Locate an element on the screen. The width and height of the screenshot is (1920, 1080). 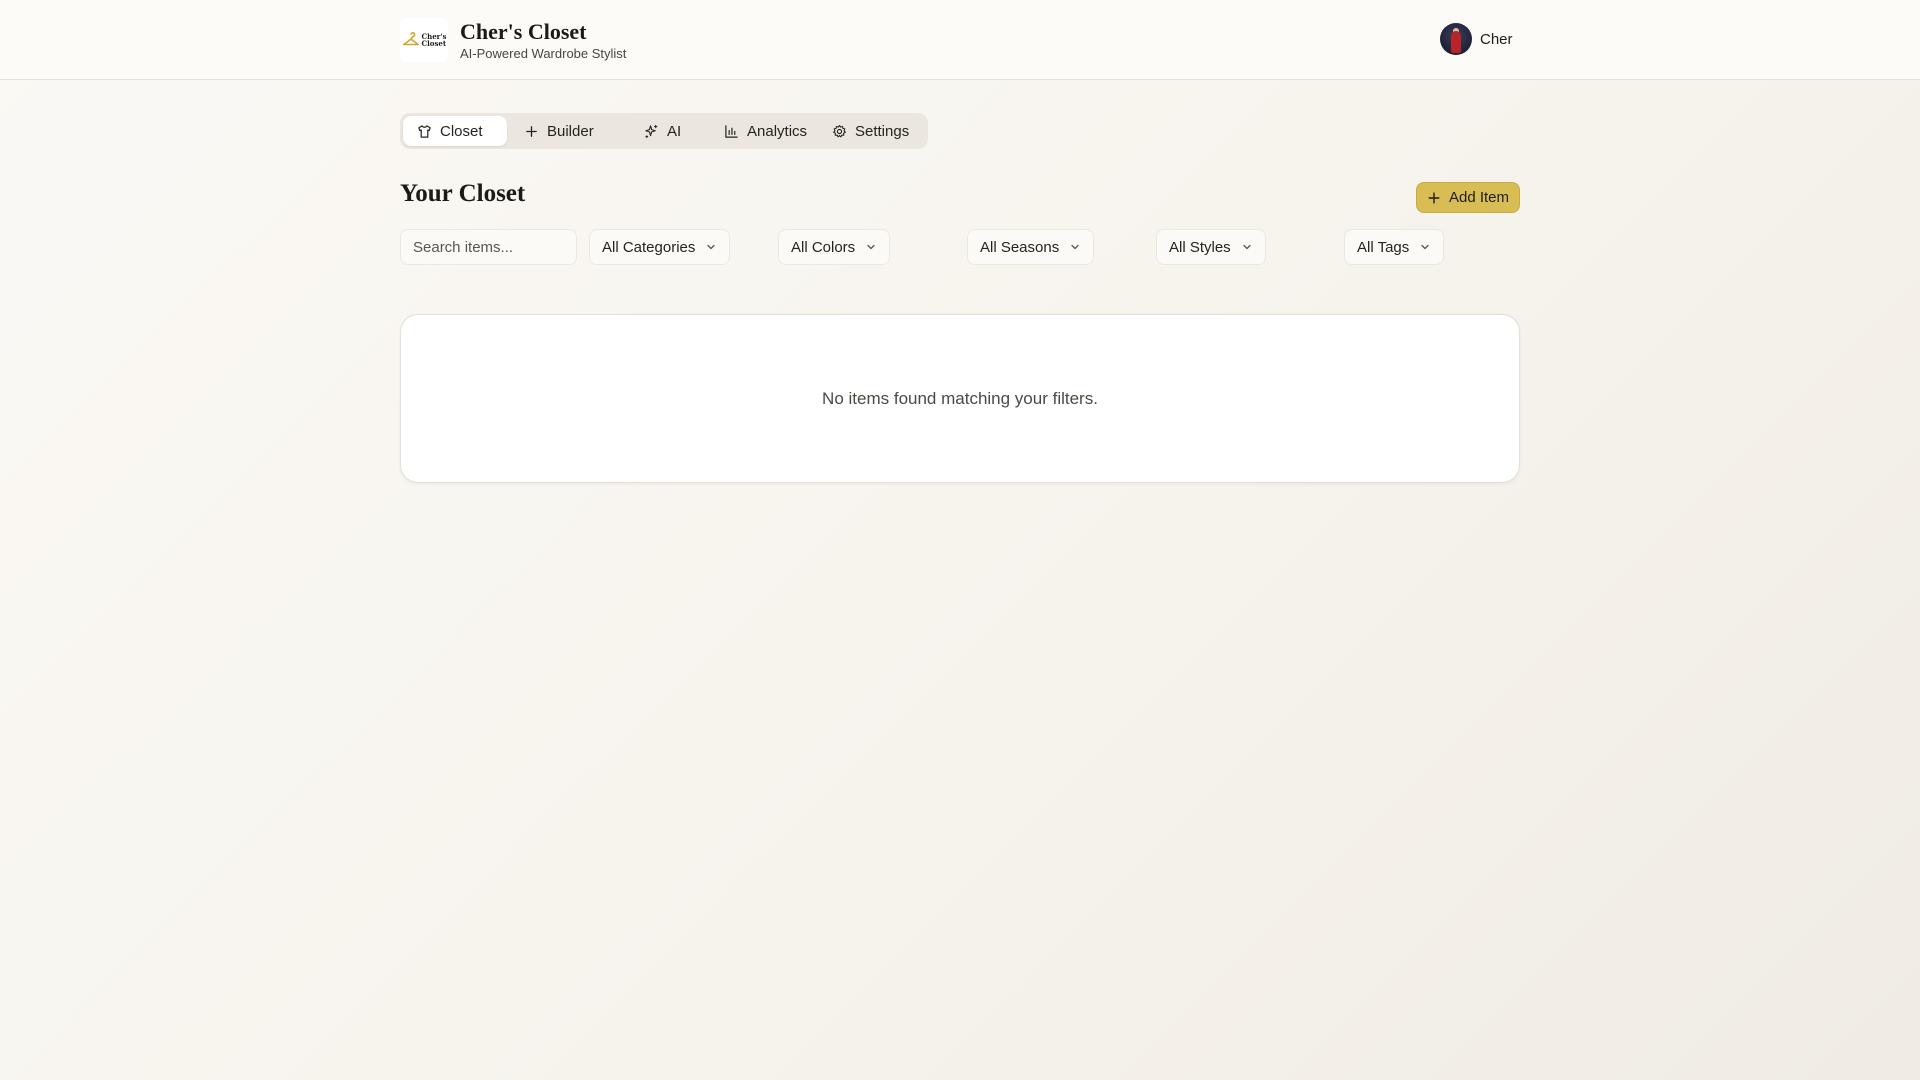
category-filter: All Categories is located at coordinates (660, 247).